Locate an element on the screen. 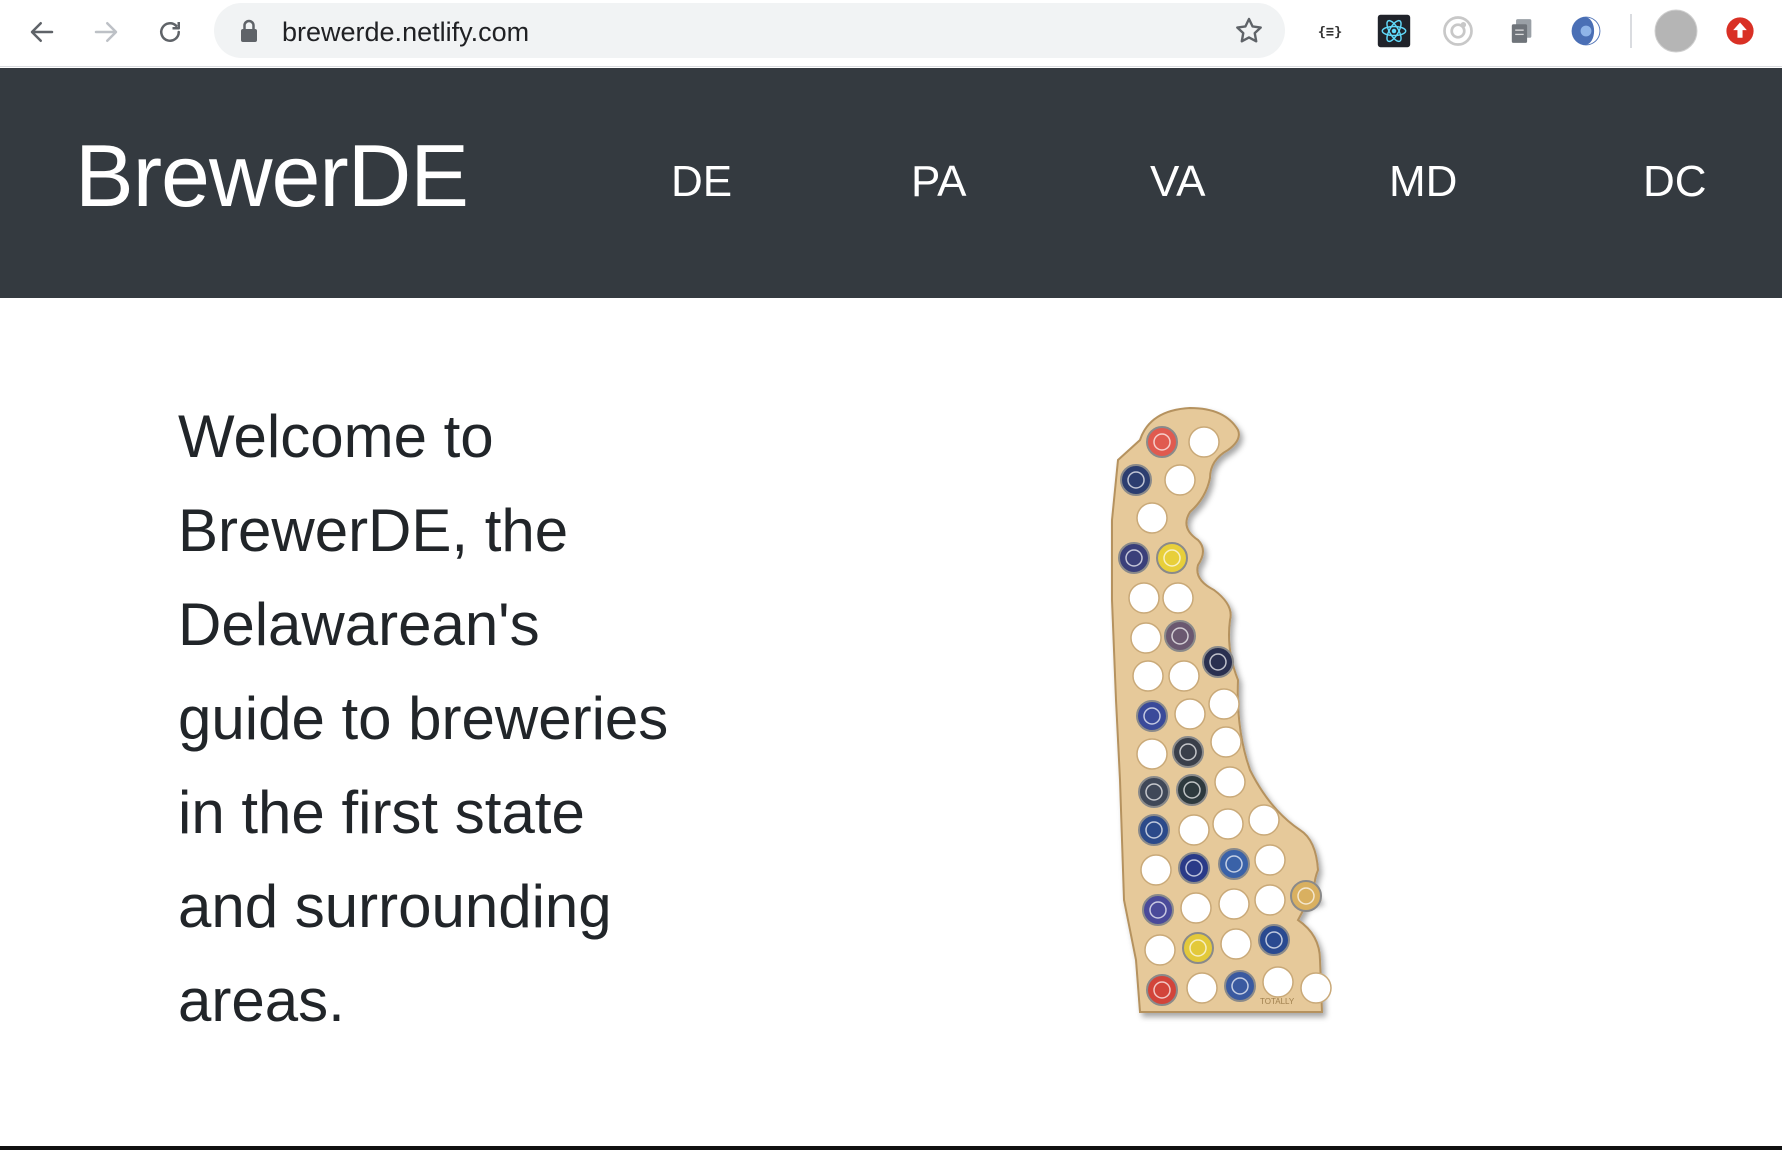 The height and width of the screenshot is (1150, 1782). forward-button is located at coordinates (106, 32).